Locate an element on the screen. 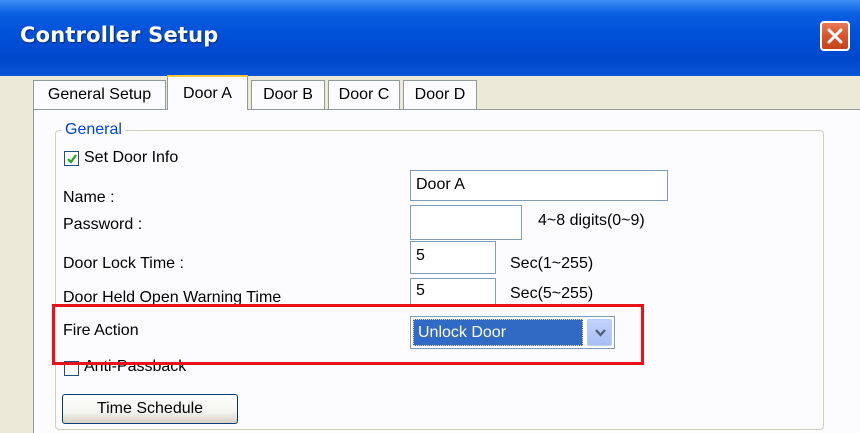 Image resolution: width=860 pixels, height=433 pixels. anti-passback-checkbox is located at coordinates (71, 368).